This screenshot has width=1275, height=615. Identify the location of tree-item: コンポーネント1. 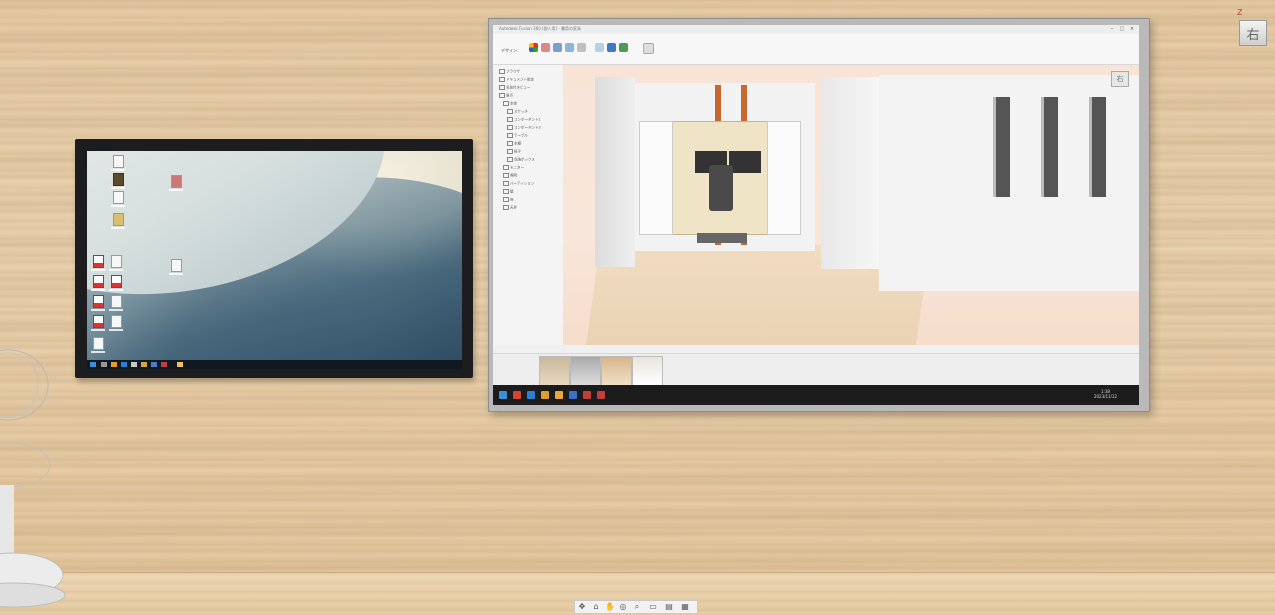
(524, 119).